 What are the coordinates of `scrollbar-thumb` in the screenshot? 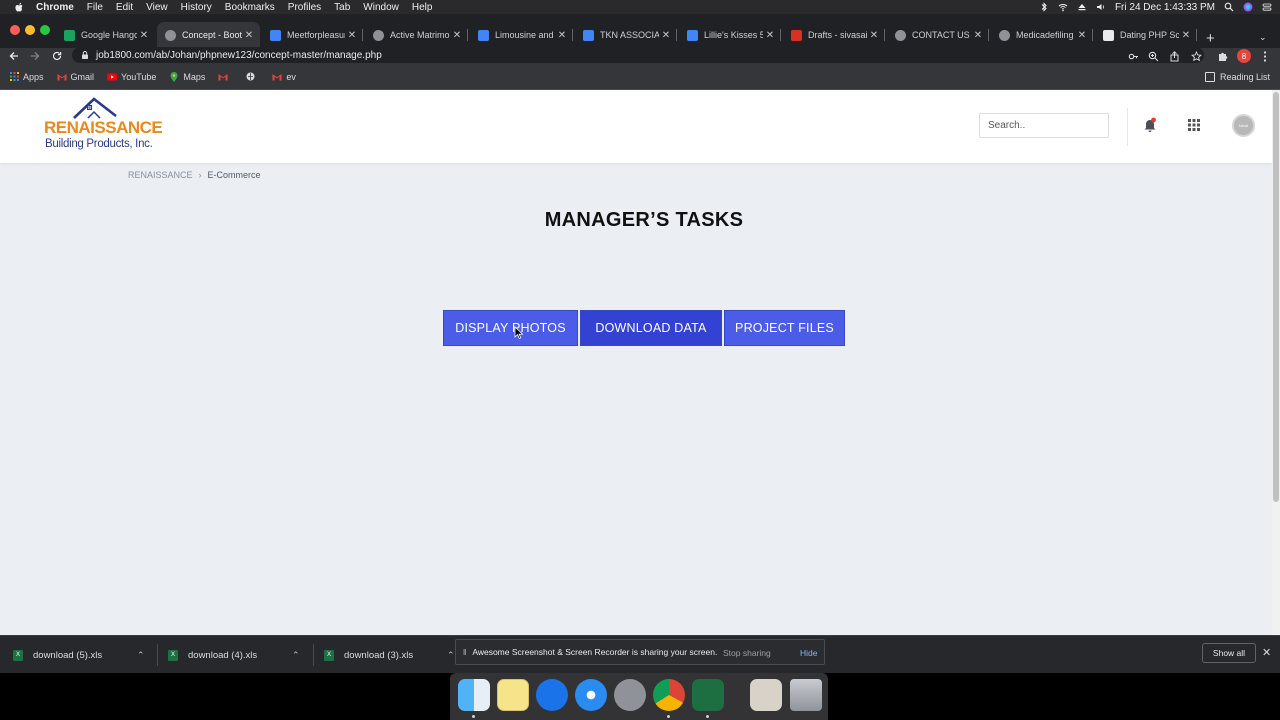 It's located at (1276, 297).